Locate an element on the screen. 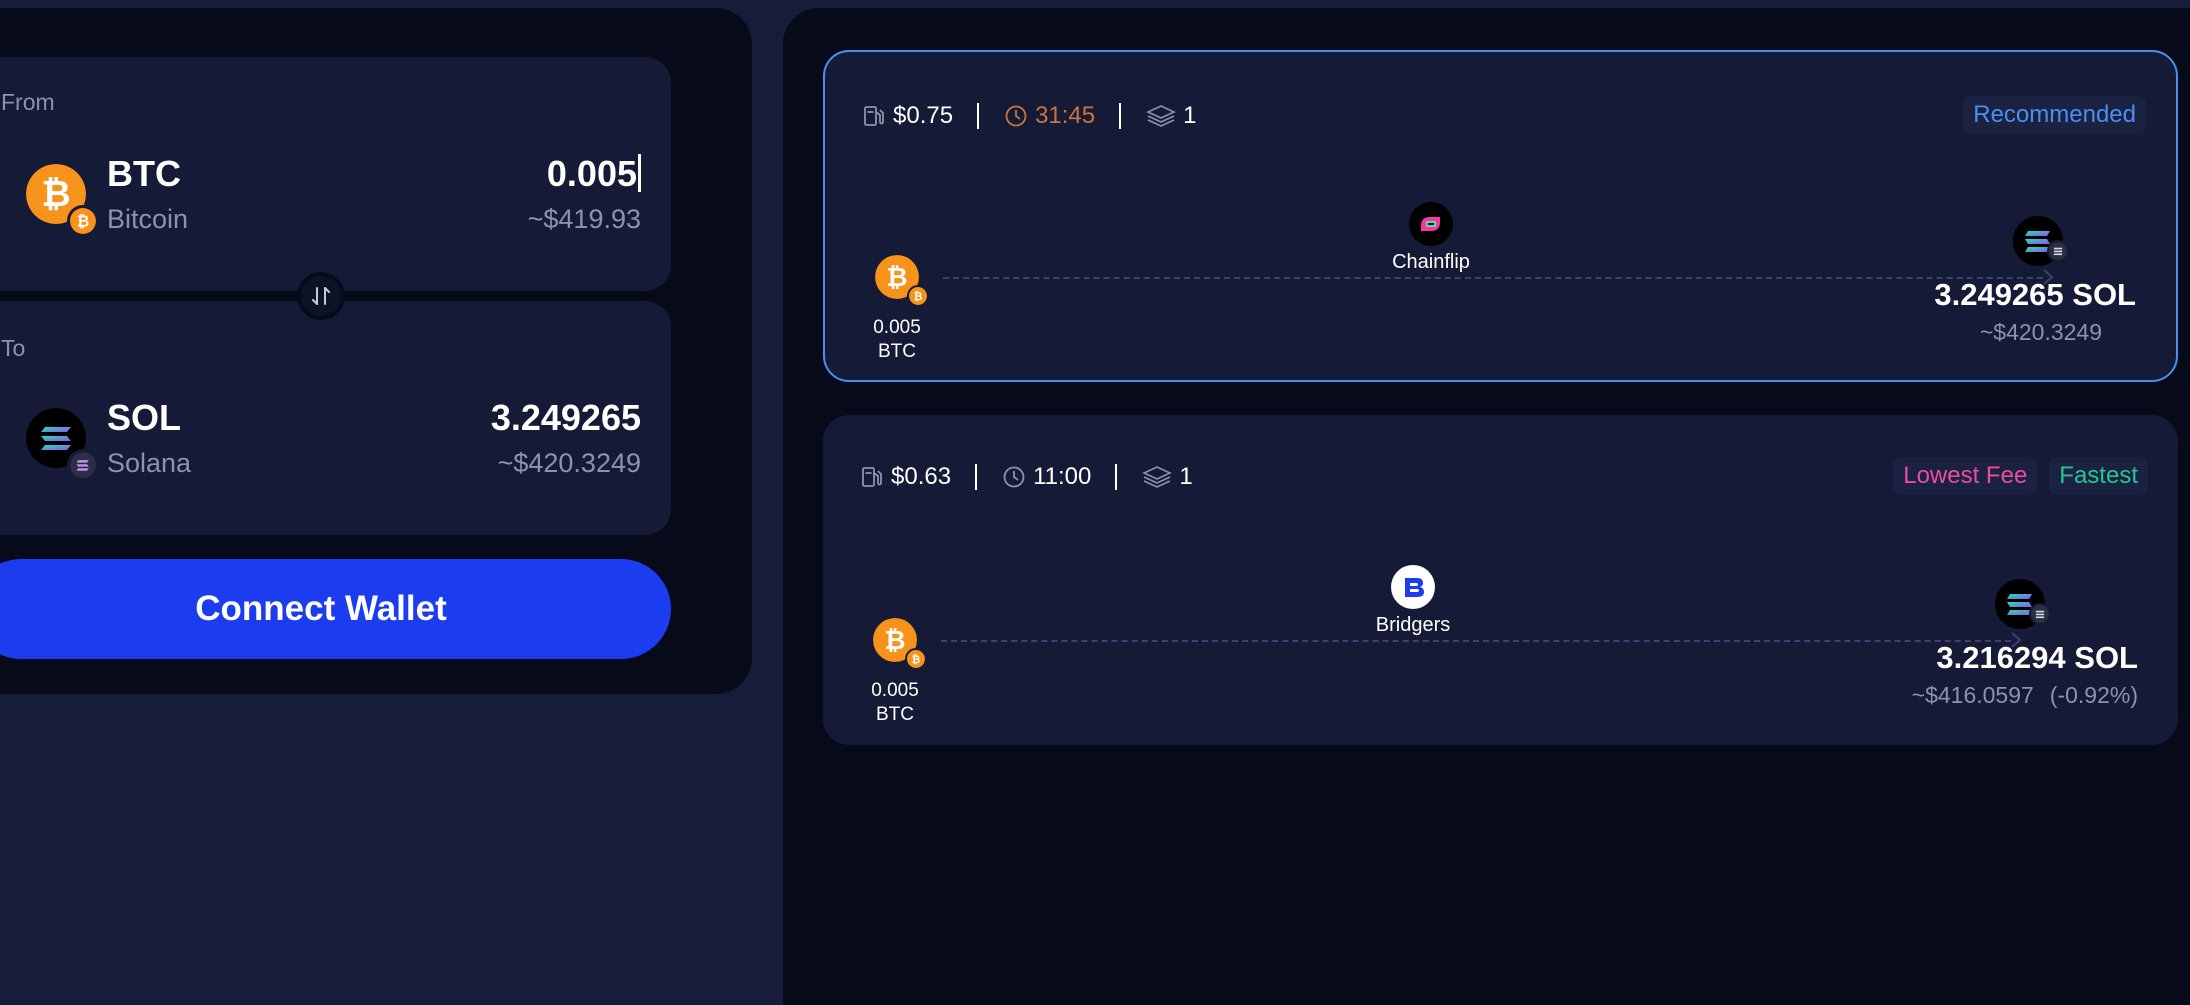  tag-fastest: Fastest is located at coordinates (2098, 476).